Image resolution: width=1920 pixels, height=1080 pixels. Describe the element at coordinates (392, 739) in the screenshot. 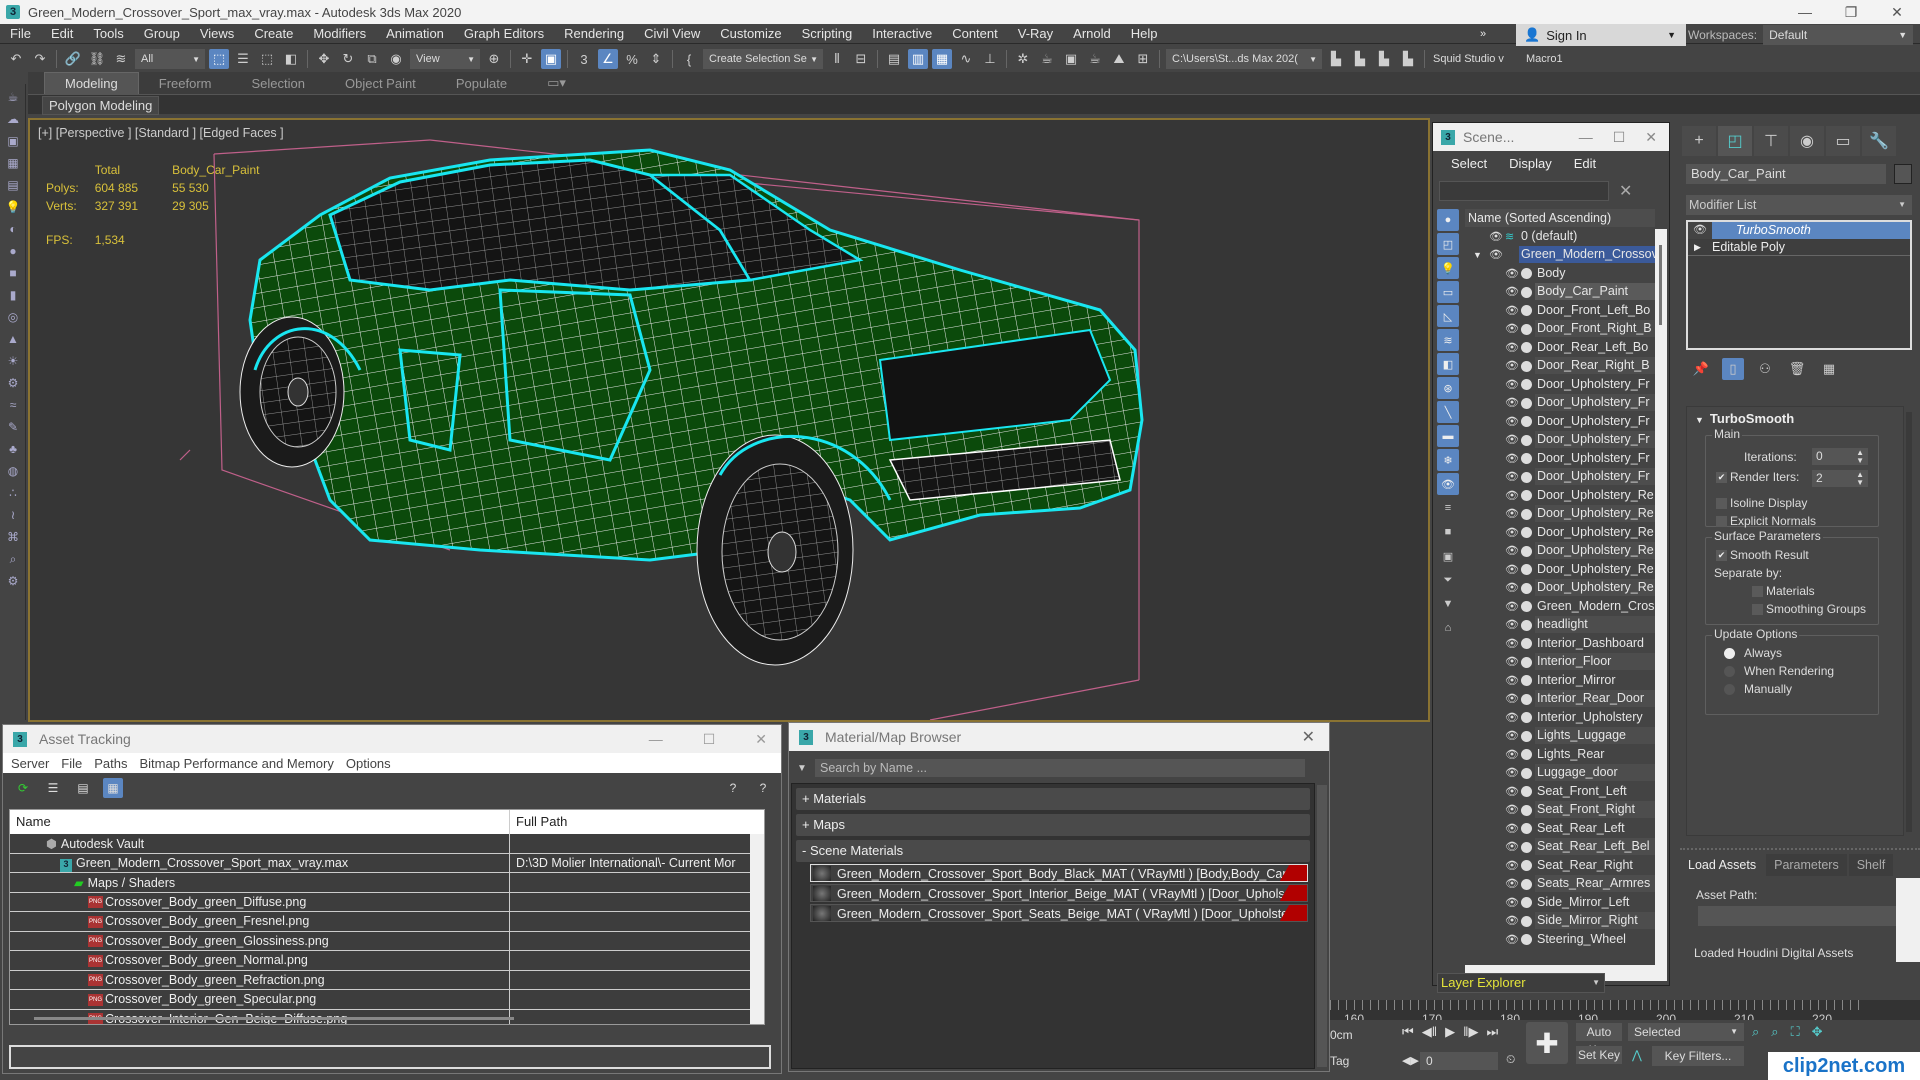

I see `asset-tracking-titlebar: 3 Asset Tracking — ☐ ✕` at that location.